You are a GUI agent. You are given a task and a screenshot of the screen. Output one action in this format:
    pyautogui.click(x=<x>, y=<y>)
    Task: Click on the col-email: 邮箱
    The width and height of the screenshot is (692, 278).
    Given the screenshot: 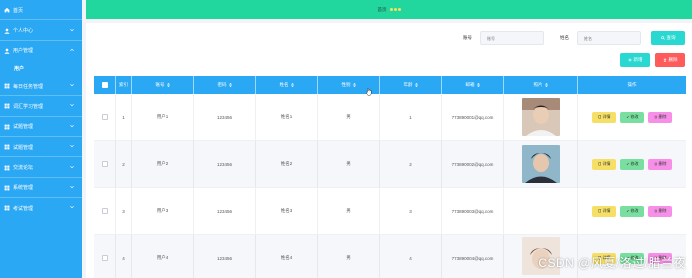 What is the action you would take?
    pyautogui.click(x=473, y=85)
    